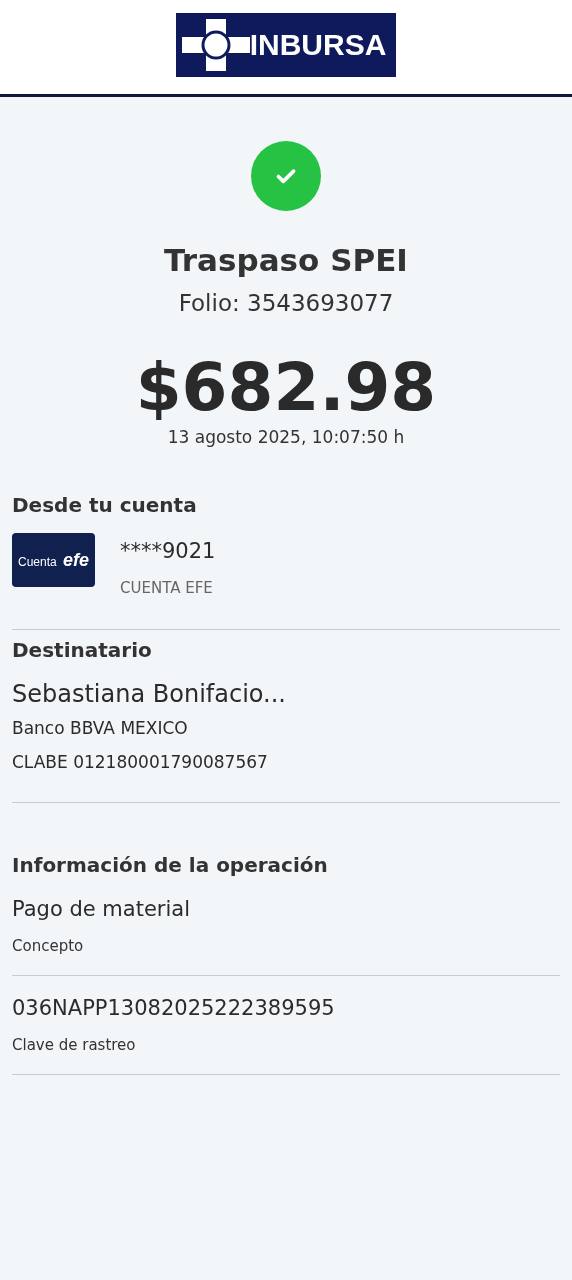 This screenshot has width=572, height=1280. I want to click on section-heading: Destinatario, so click(82, 649).